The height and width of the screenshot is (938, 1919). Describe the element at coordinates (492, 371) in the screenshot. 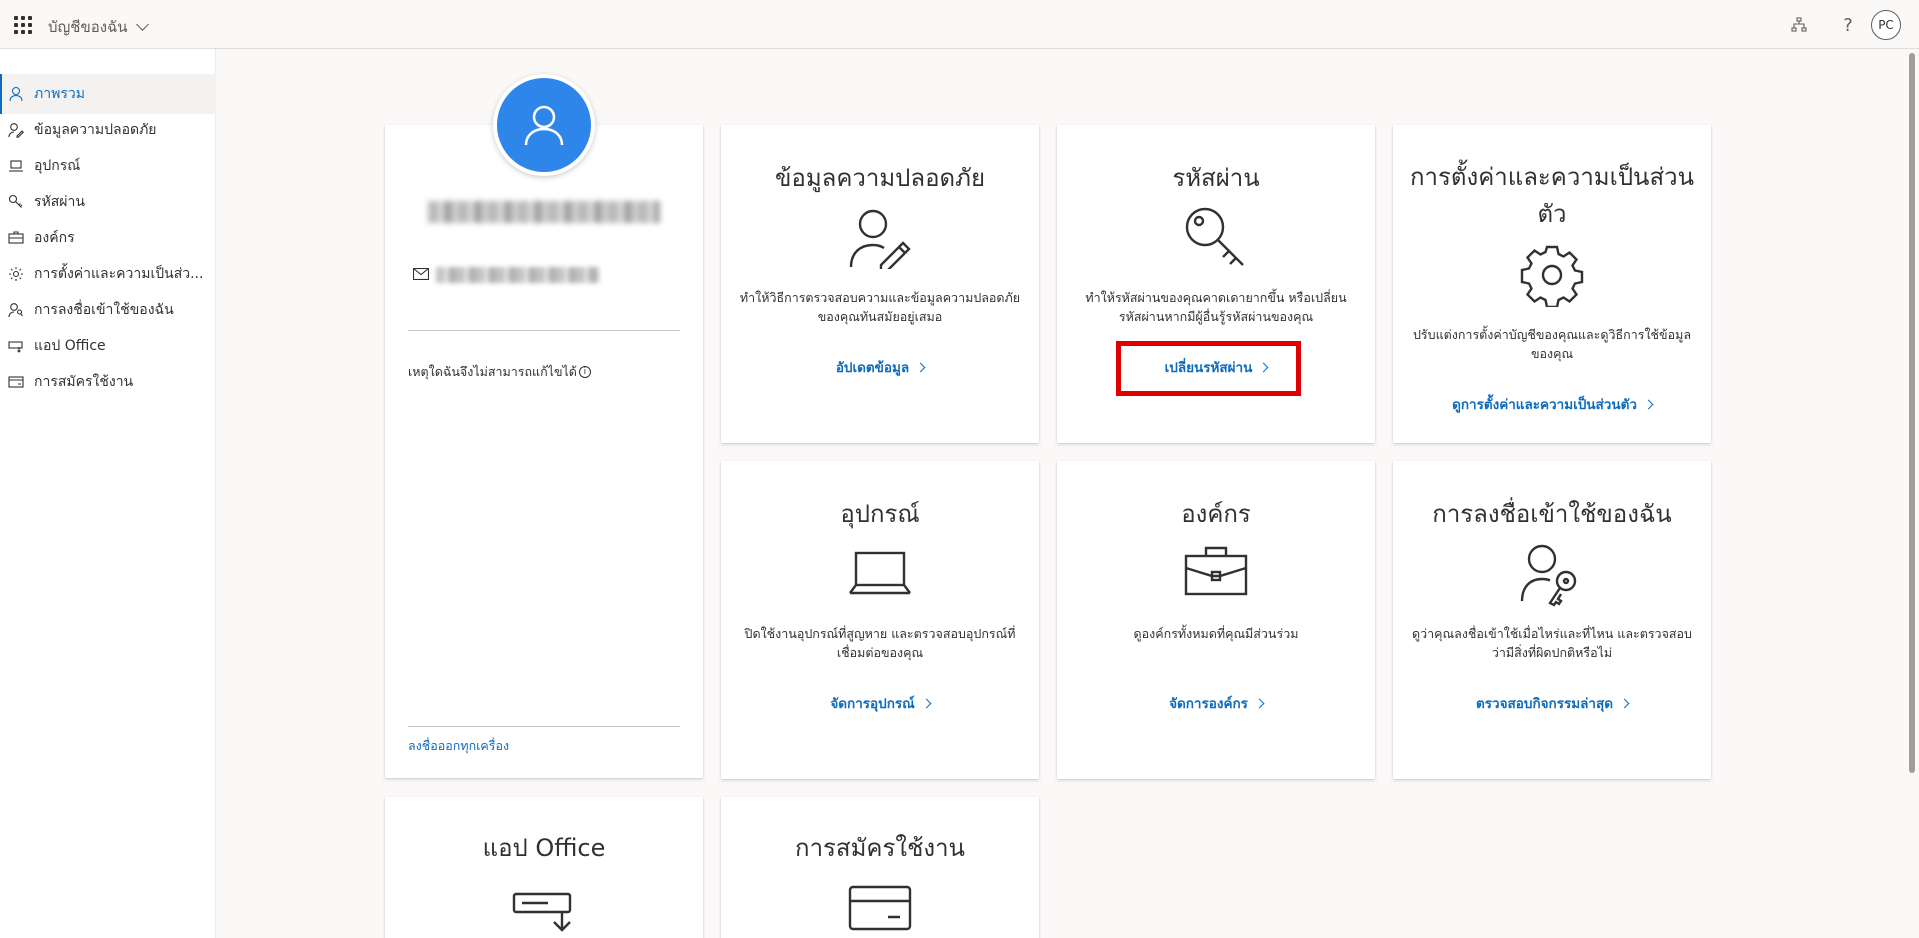

I see `cant-edit-label: เหตุใดฉันจึงไม่สามารถแก้ไขได้` at that location.